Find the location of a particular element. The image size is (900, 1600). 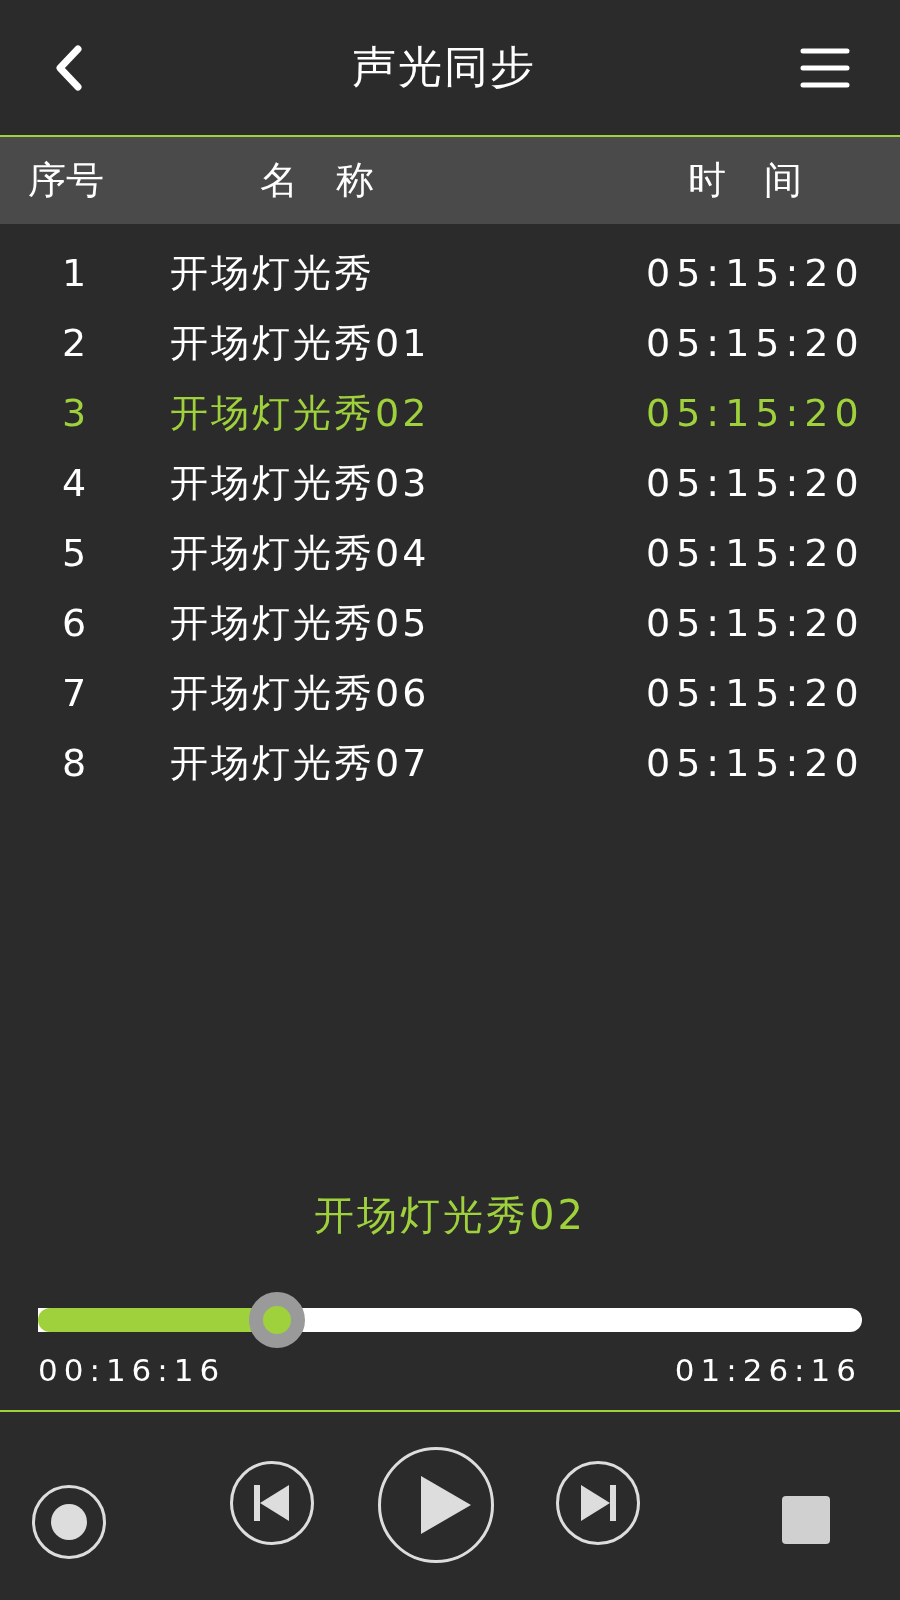

play-icon is located at coordinates (436, 1505).